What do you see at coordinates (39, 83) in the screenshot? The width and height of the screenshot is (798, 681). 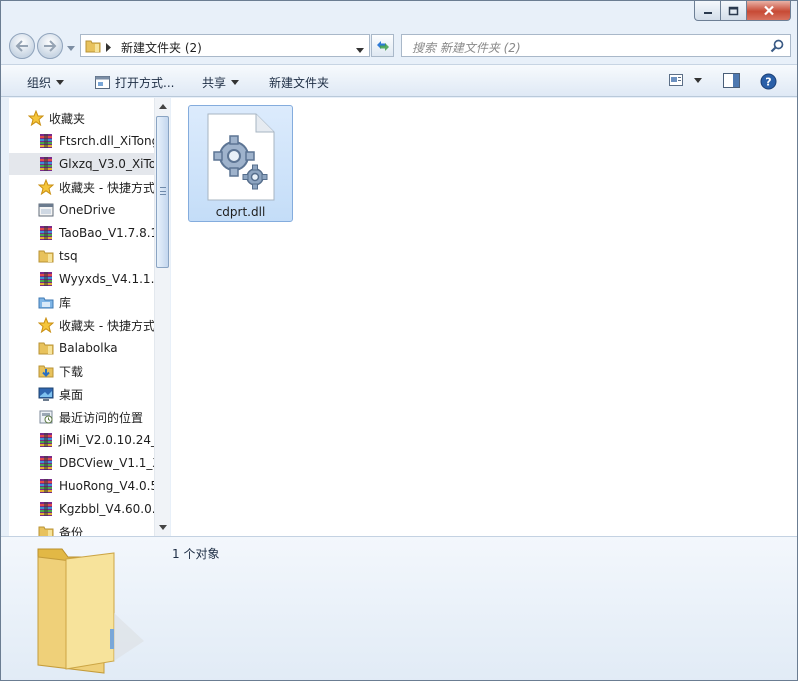 I see `organize-label: 组织` at bounding box center [39, 83].